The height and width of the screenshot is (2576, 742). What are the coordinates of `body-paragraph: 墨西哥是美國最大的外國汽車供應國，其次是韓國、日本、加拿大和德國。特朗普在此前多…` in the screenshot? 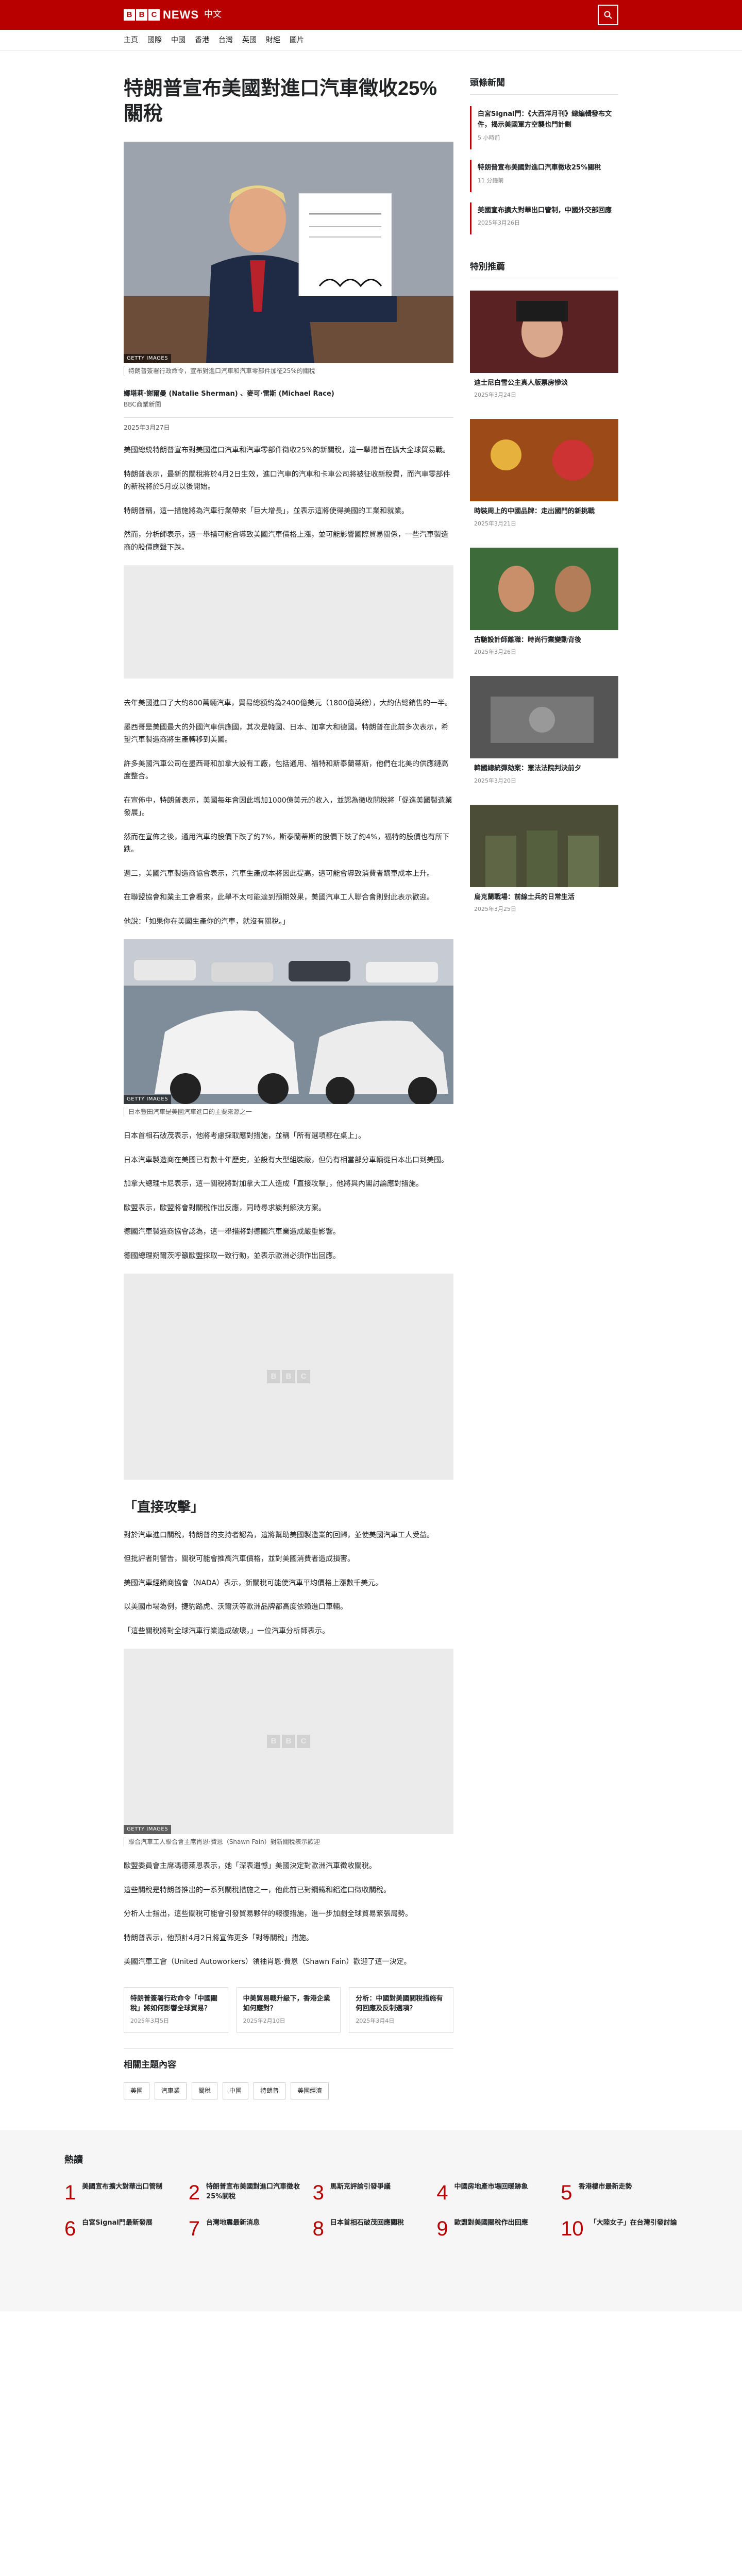 It's located at (286, 733).